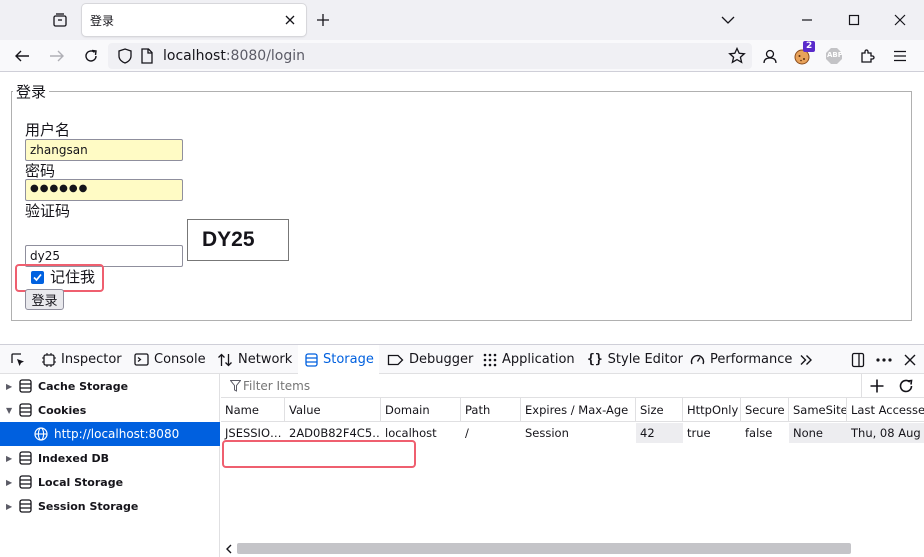  Describe the element at coordinates (234, 56) in the screenshot. I see `url-text: localhost:8080/login` at that location.